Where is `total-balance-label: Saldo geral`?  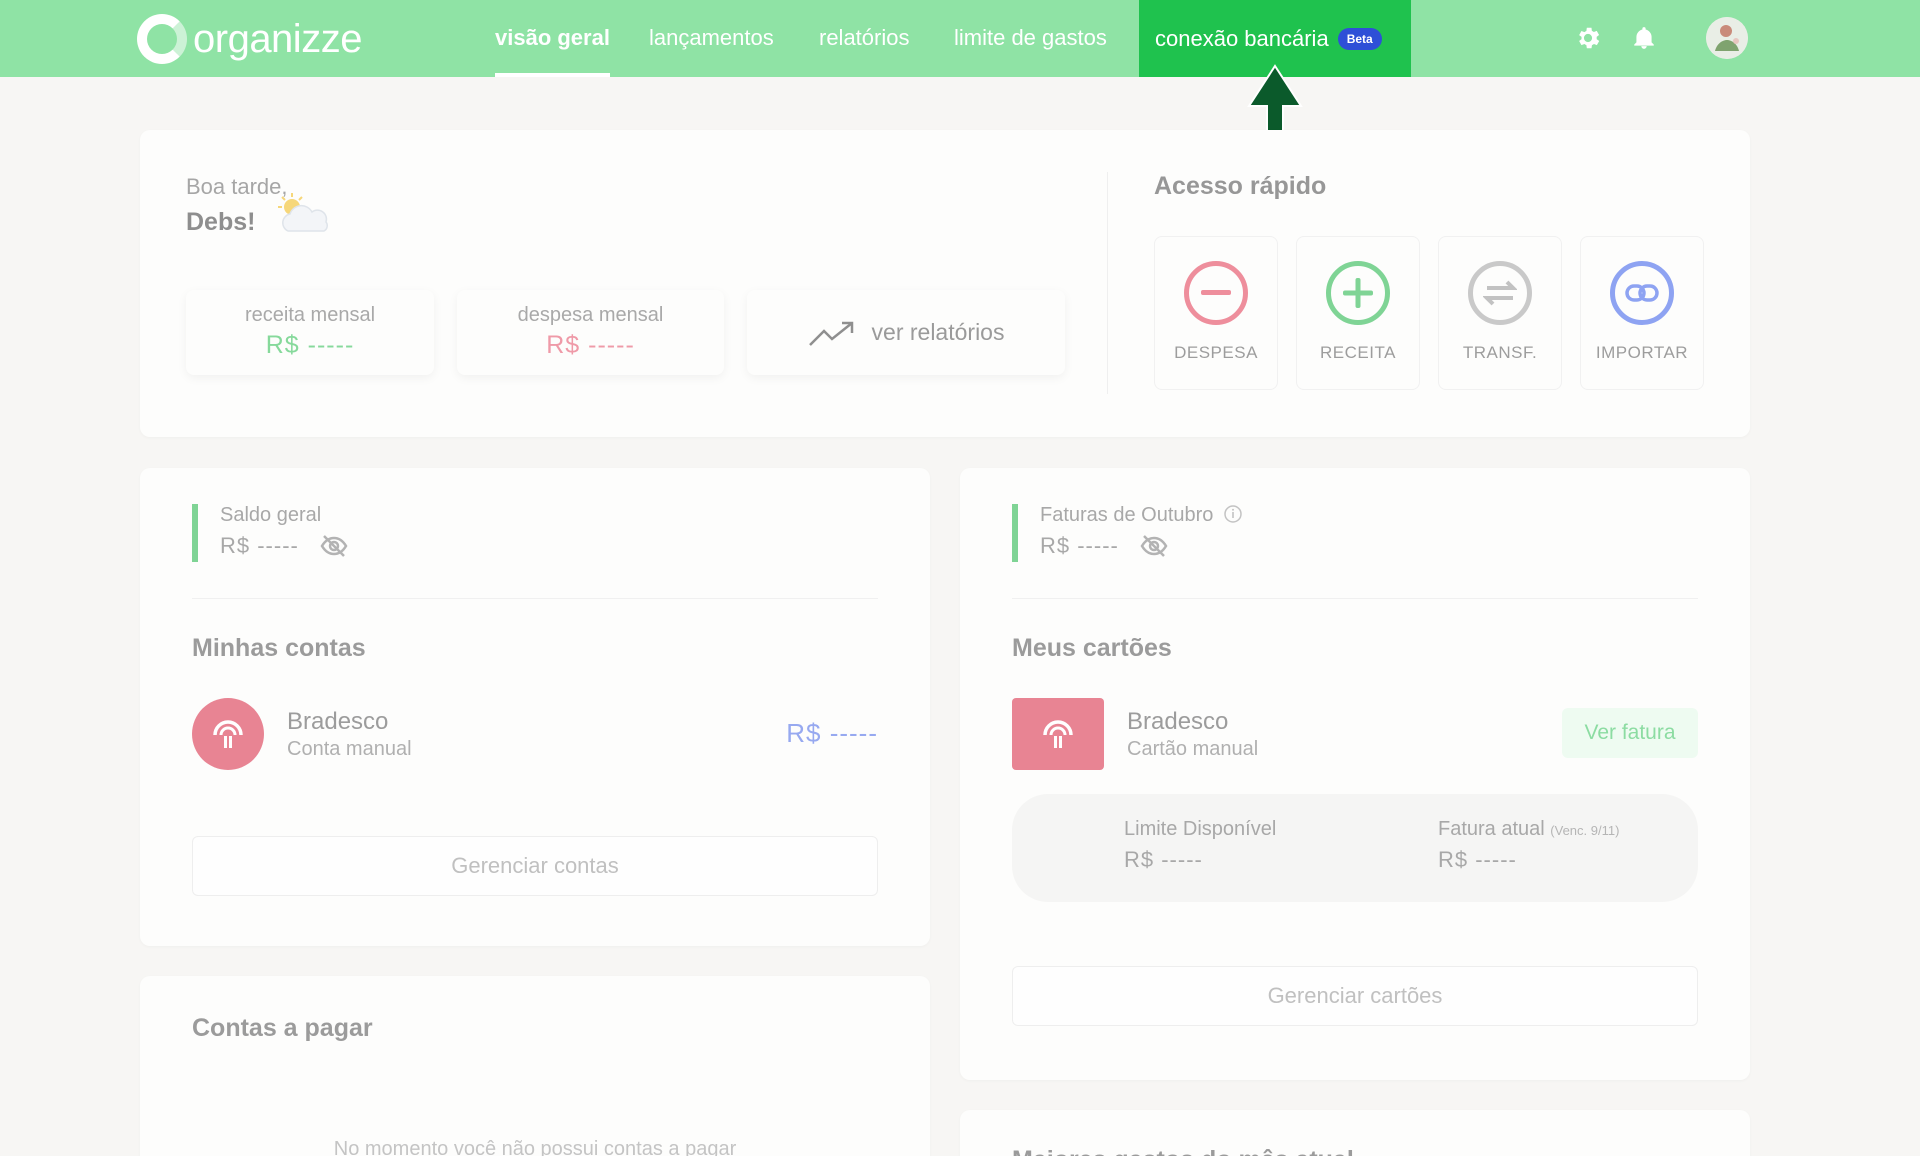 total-balance-label: Saldo geral is located at coordinates (271, 515).